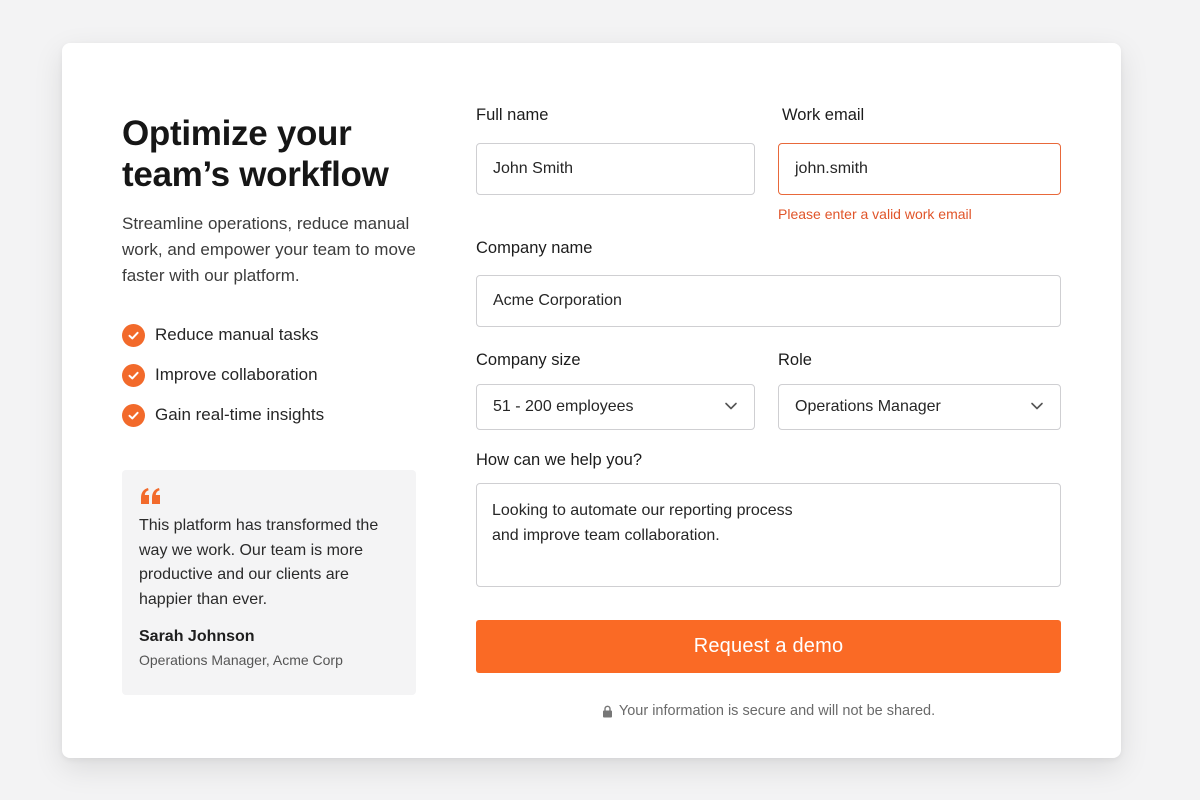  I want to click on work-email-input: john.smith, so click(919, 169).